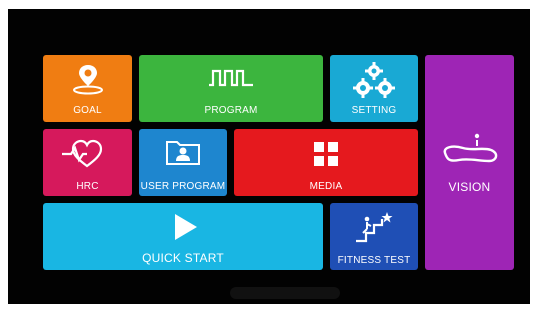 Image resolution: width=543 pixels, height=311 pixels. What do you see at coordinates (183, 258) in the screenshot?
I see `quick-start-label: QUICK START` at bounding box center [183, 258].